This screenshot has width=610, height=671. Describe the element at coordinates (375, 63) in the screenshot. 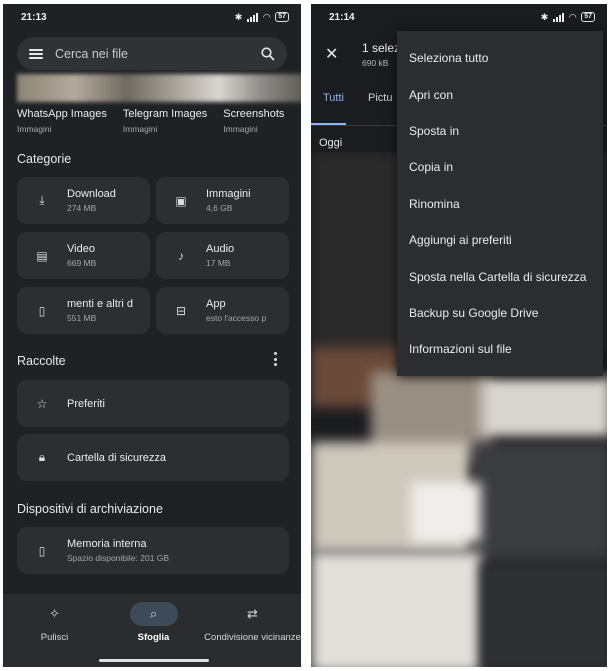

I see `selection-size: 690 kB` at that location.